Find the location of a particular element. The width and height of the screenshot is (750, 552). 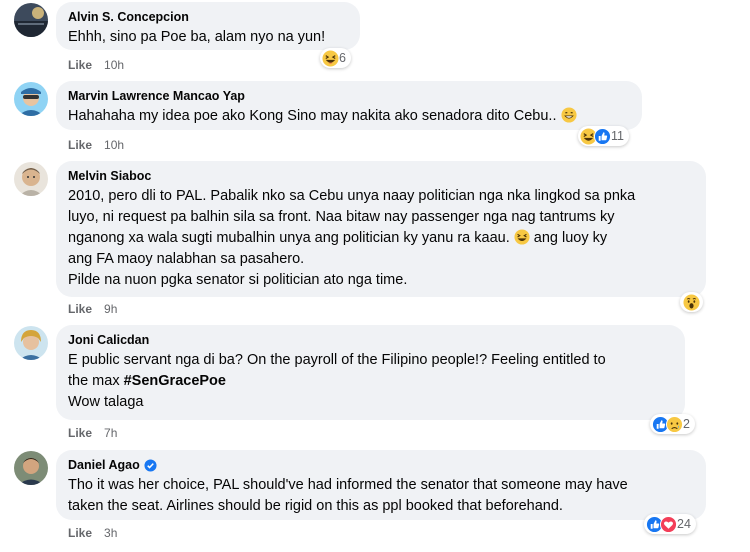

author-name: Joni Calicdan is located at coordinates (370, 340).